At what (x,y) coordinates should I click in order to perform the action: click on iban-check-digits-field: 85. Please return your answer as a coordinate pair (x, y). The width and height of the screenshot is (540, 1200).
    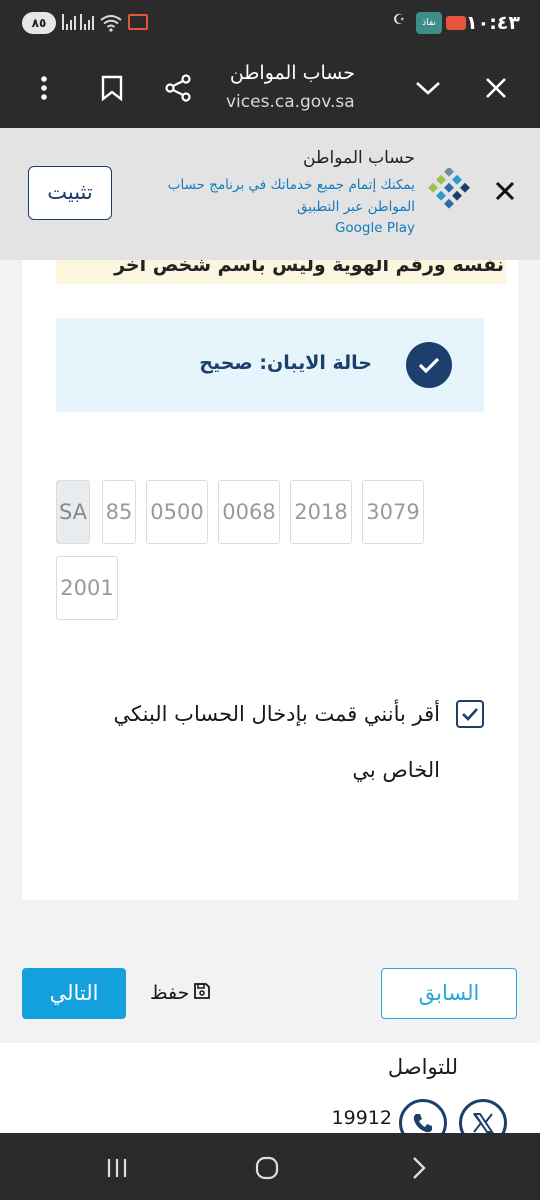
    Looking at the image, I should click on (119, 512).